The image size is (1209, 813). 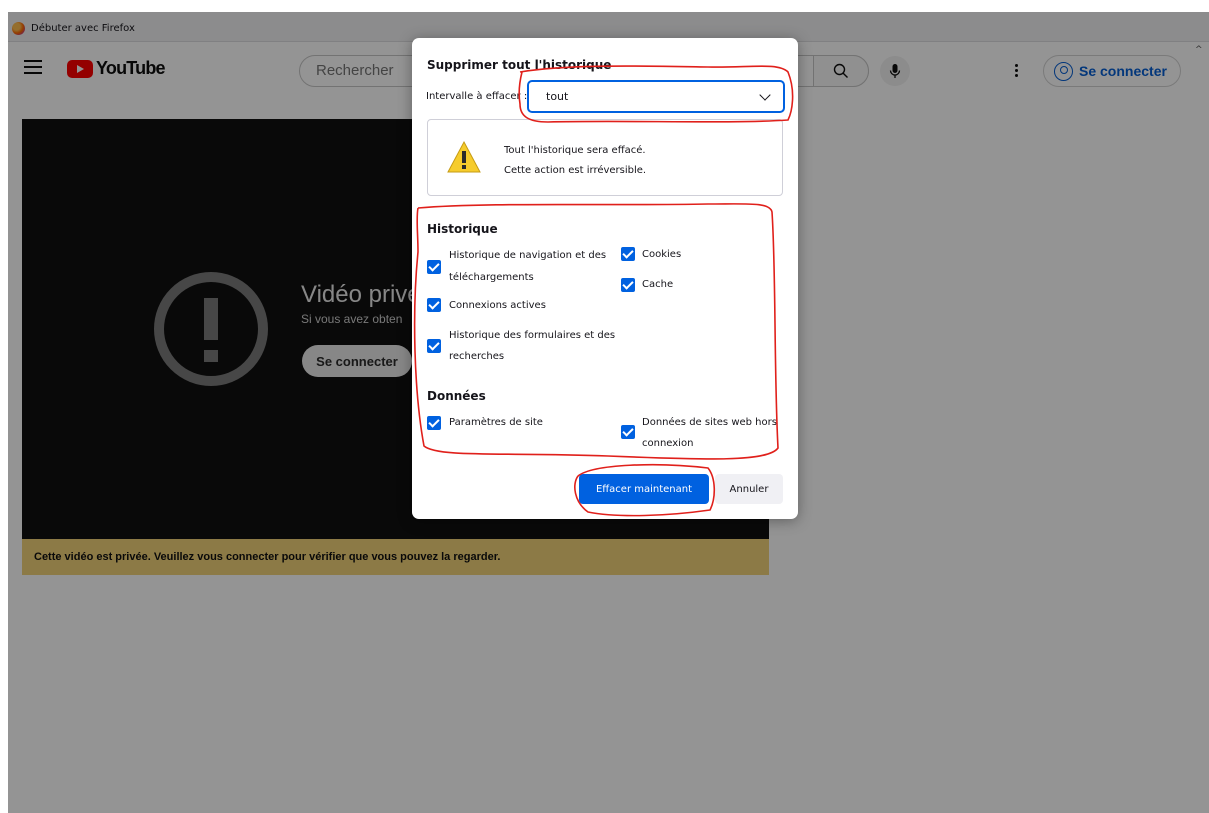 What do you see at coordinates (668, 443) in the screenshot?
I see `label-offline-data-2: connexion` at bounding box center [668, 443].